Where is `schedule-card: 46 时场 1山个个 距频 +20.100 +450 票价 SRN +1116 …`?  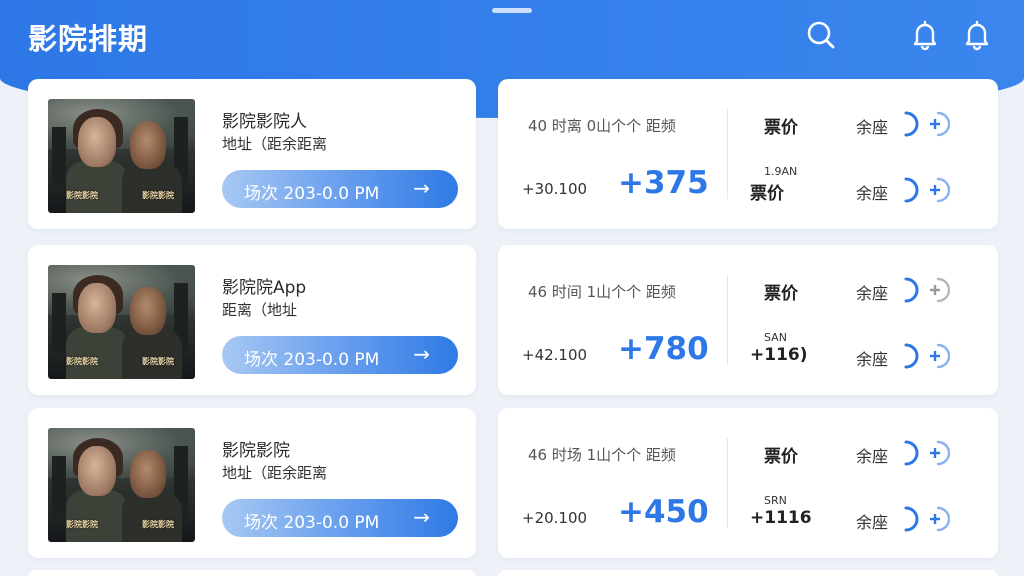 schedule-card: 46 时场 1山个个 距频 +20.100 +450 票价 SRN +1116 … is located at coordinates (748, 483).